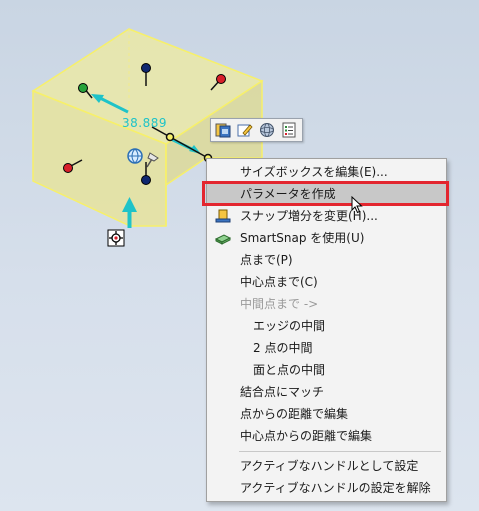  What do you see at coordinates (326, 392) in the screenshot?
I see `menu-item-match-connection-point: 結合点にマッチ` at bounding box center [326, 392].